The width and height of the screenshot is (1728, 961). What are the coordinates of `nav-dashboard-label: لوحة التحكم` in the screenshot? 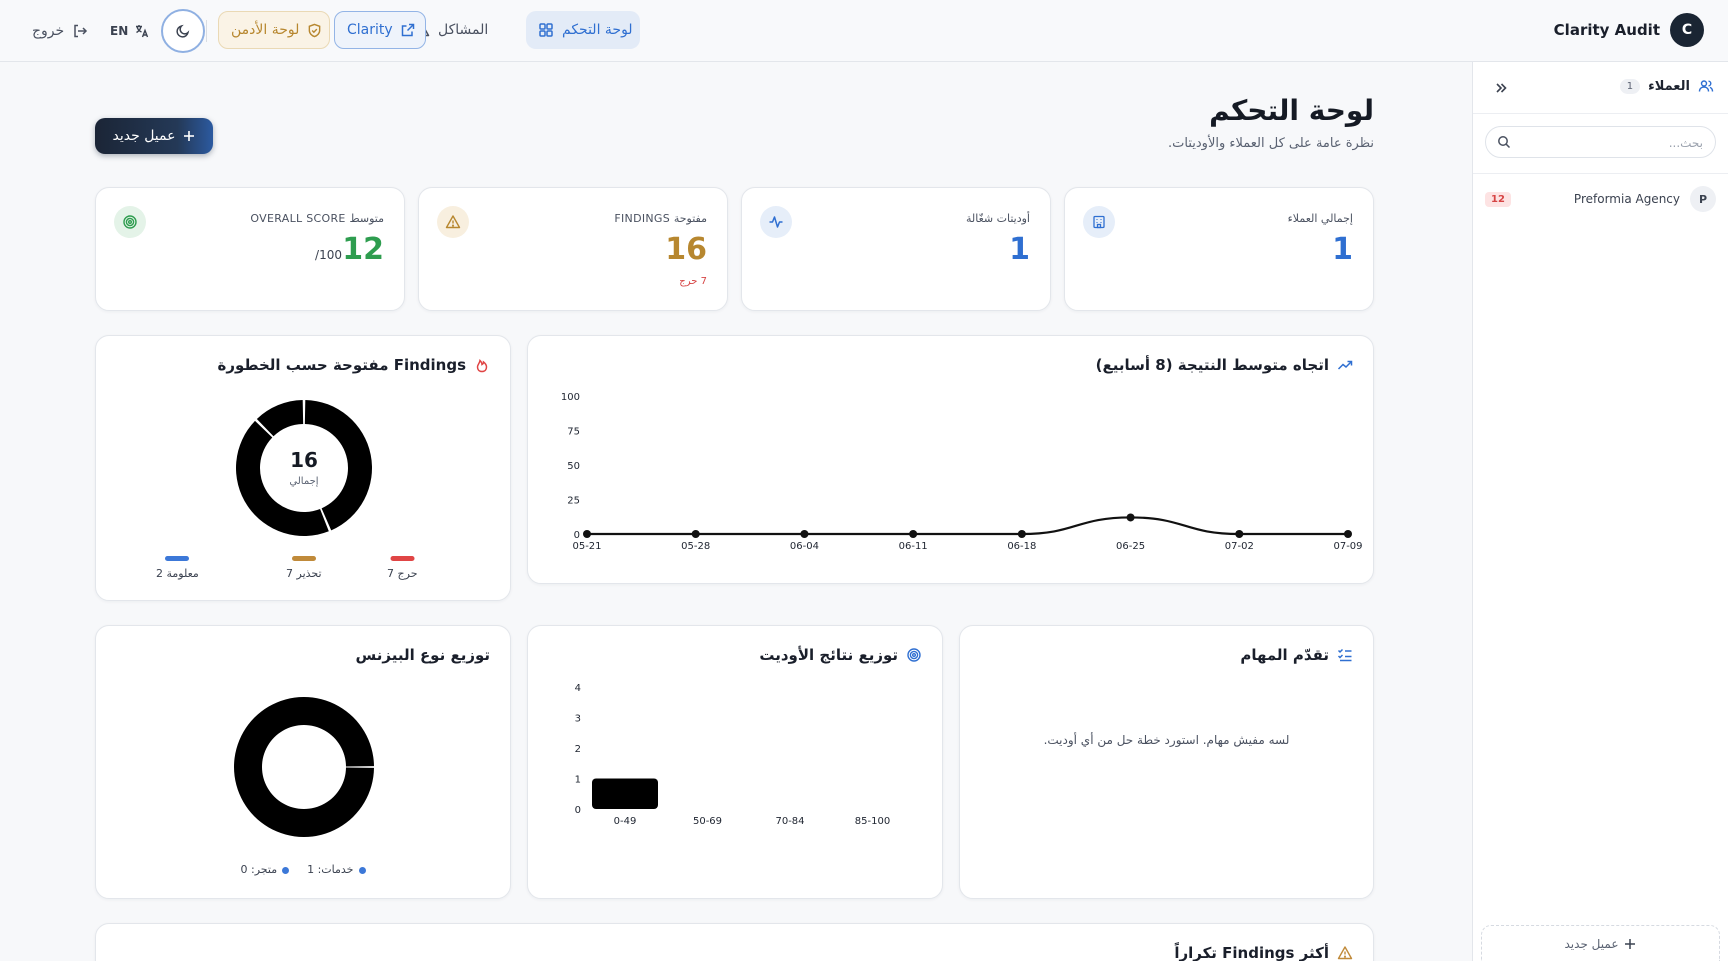 It's located at (597, 30).